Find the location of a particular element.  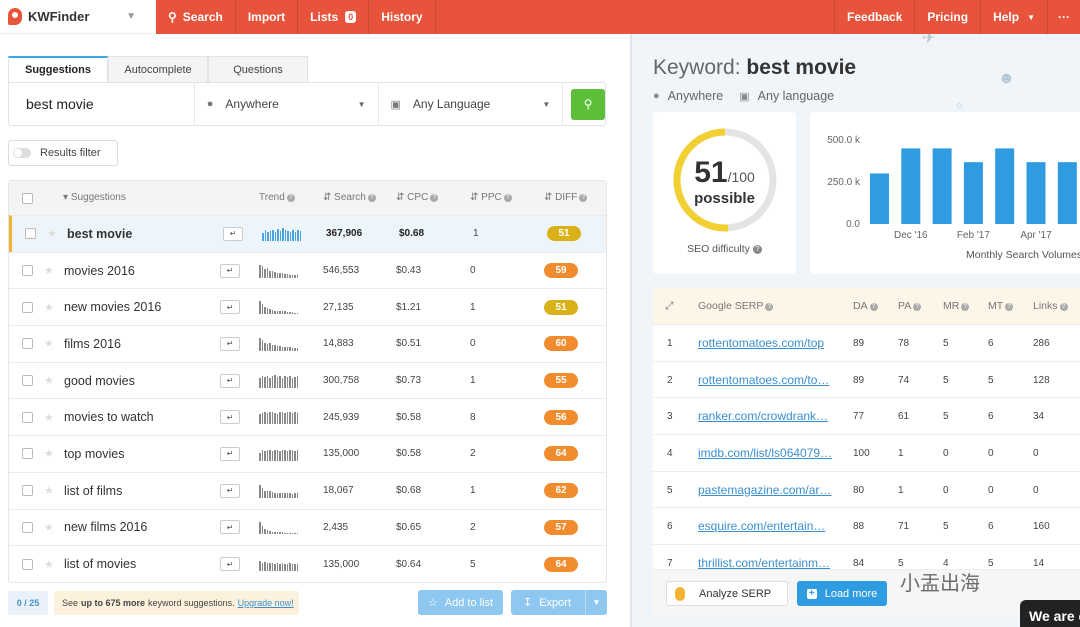

serp-url: rottentomatoes.com/top is located at coordinates (761, 343).